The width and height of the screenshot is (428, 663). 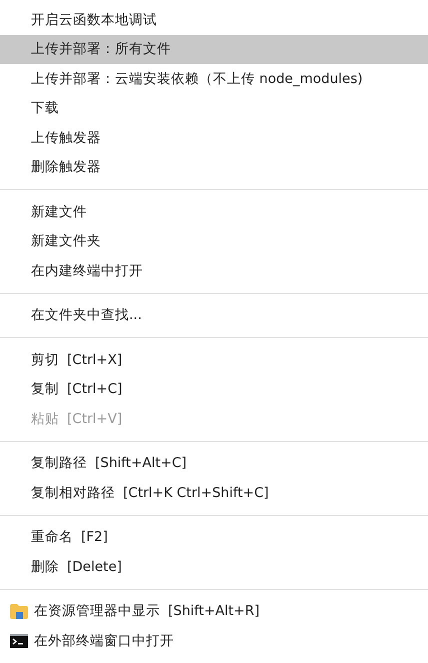 What do you see at coordinates (214, 537) in the screenshot?
I see `menu-item: 重命名 [F2]` at bounding box center [214, 537].